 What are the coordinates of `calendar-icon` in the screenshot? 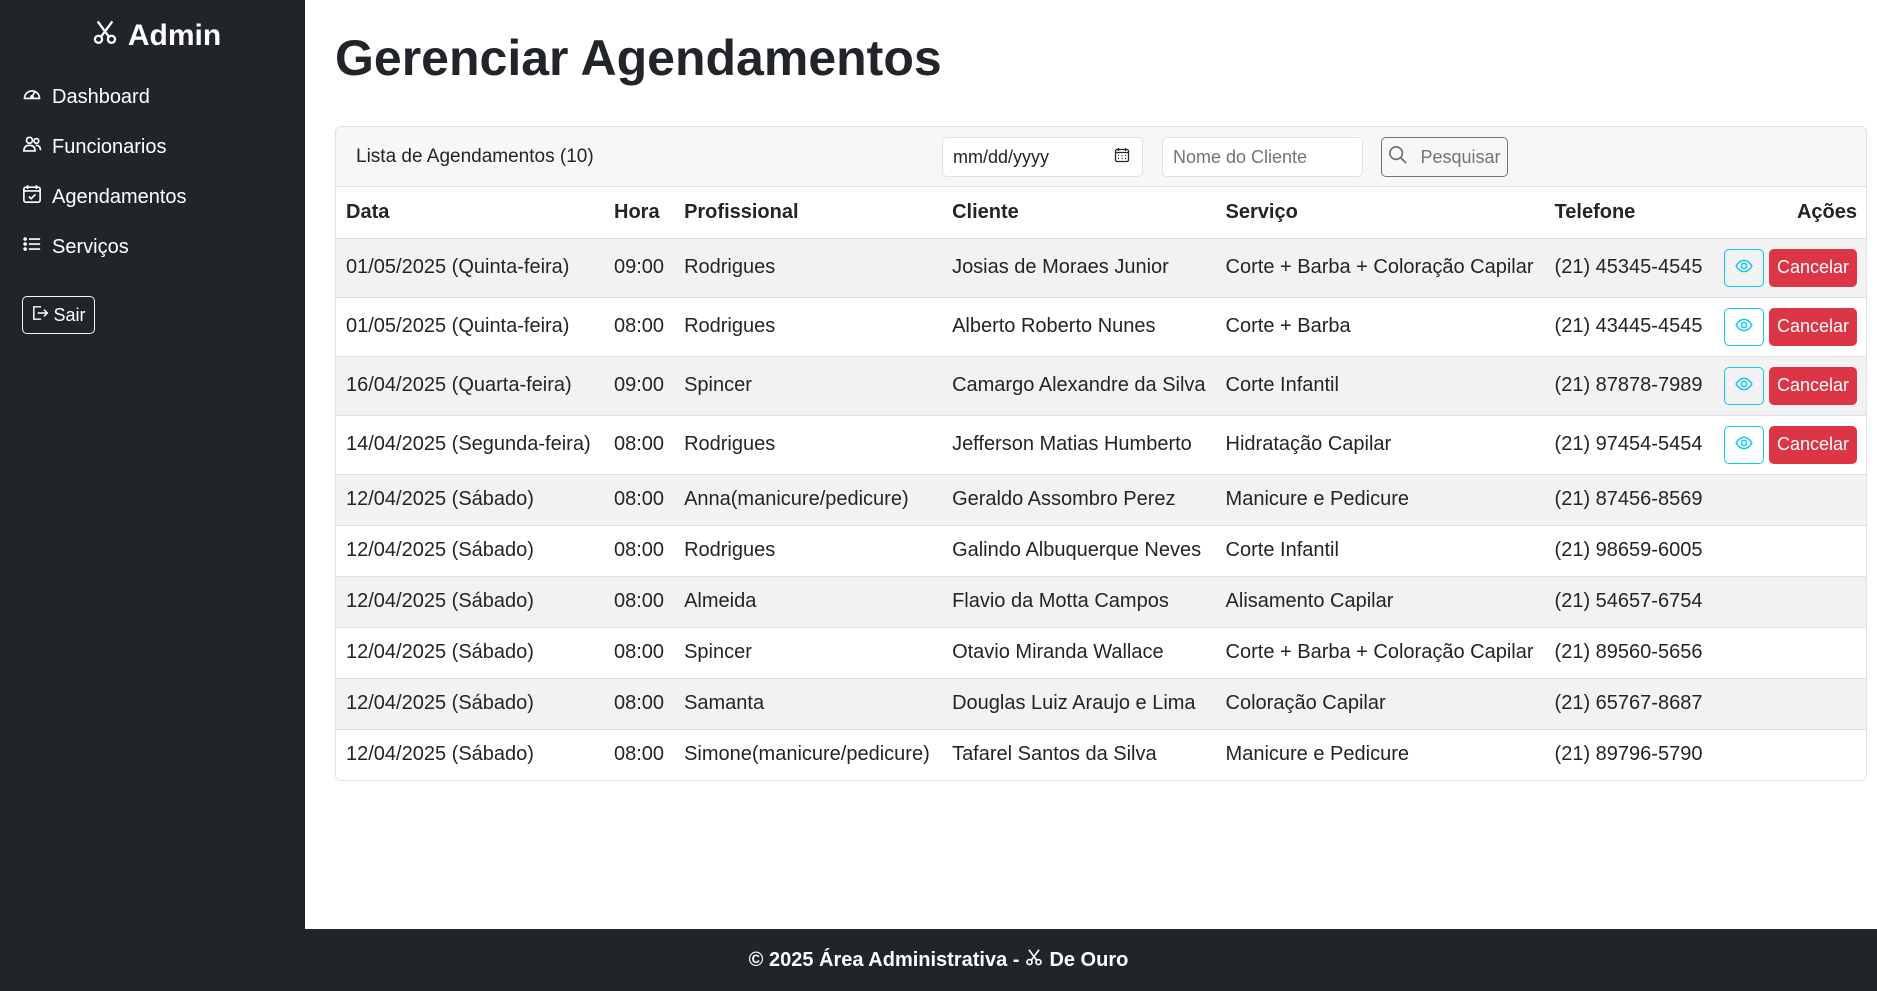 It's located at (1122, 157).